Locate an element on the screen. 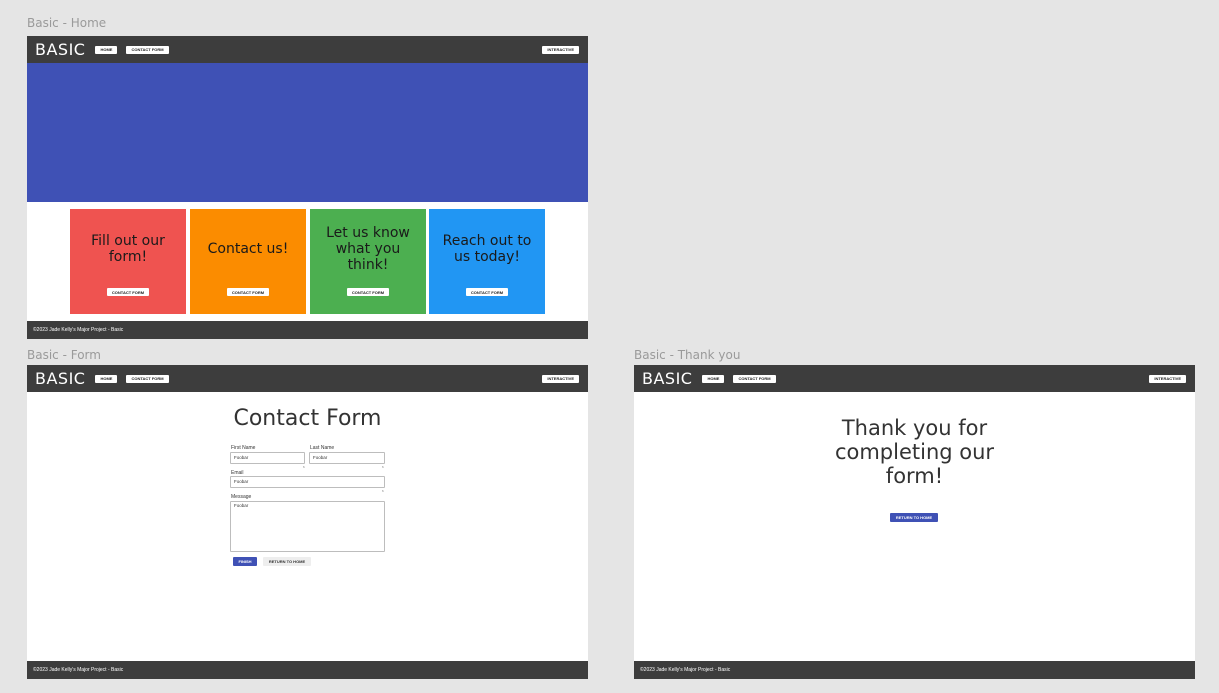  card-contact-us: Contact us! CONTACT FORM is located at coordinates (248, 261).